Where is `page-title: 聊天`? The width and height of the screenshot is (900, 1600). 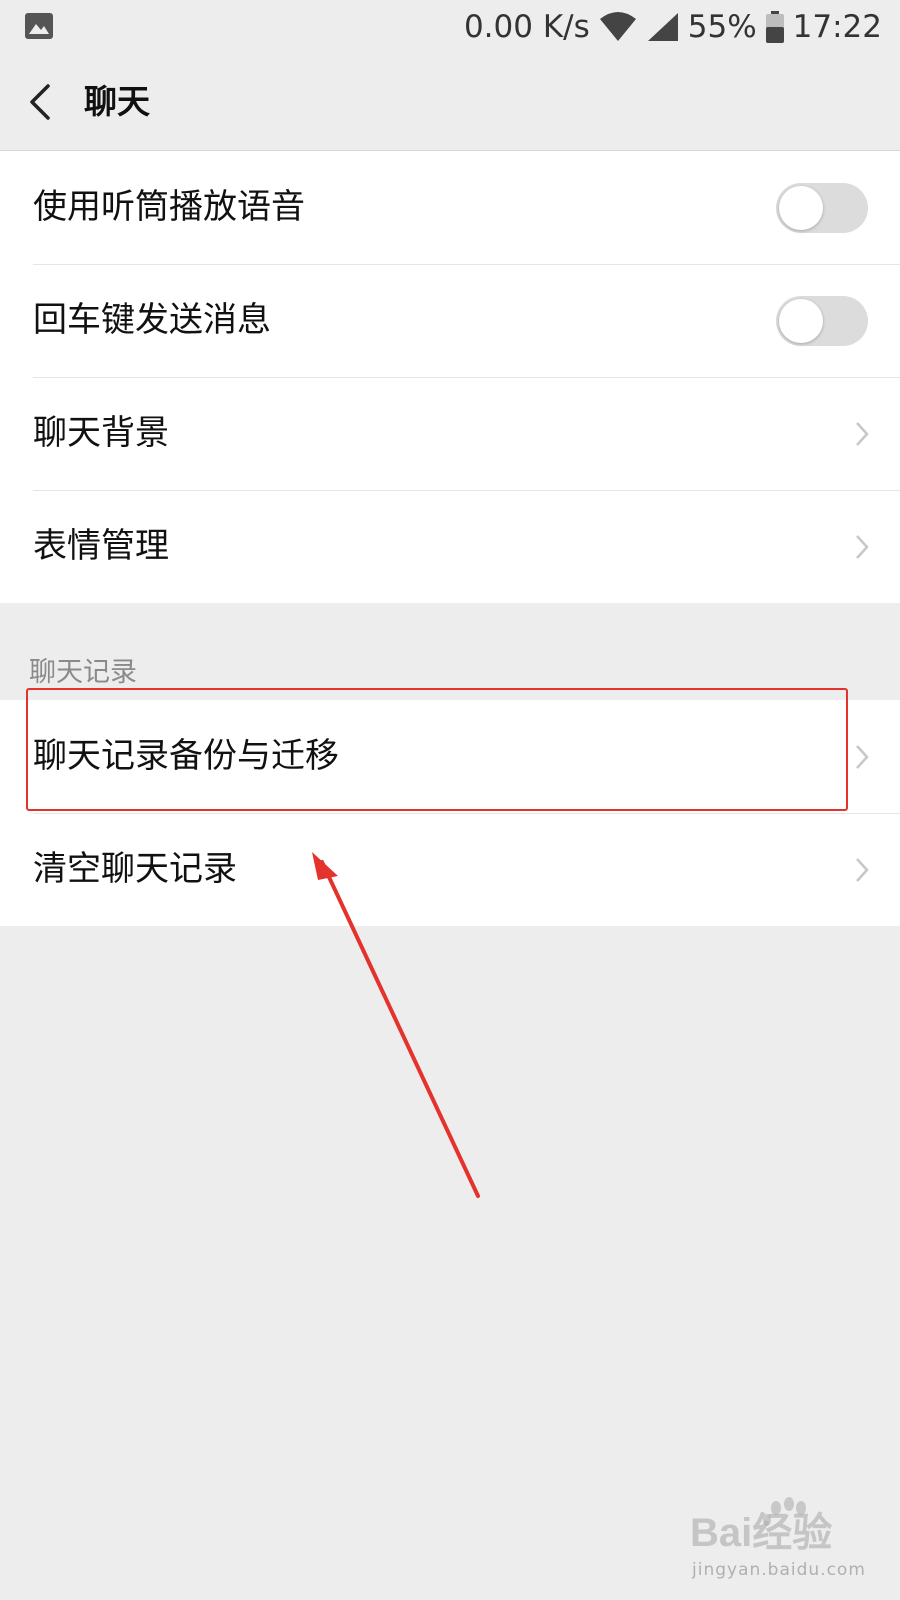 page-title: 聊天 is located at coordinates (117, 101).